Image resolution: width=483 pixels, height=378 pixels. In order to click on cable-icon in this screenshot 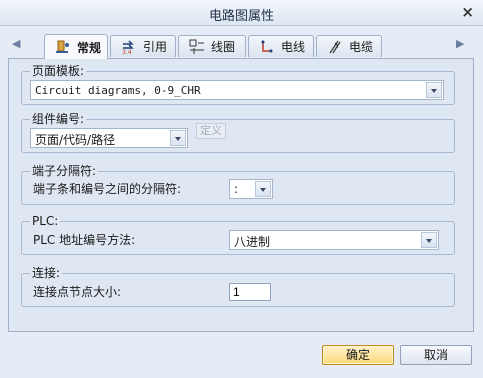, I will do `click(335, 47)`.